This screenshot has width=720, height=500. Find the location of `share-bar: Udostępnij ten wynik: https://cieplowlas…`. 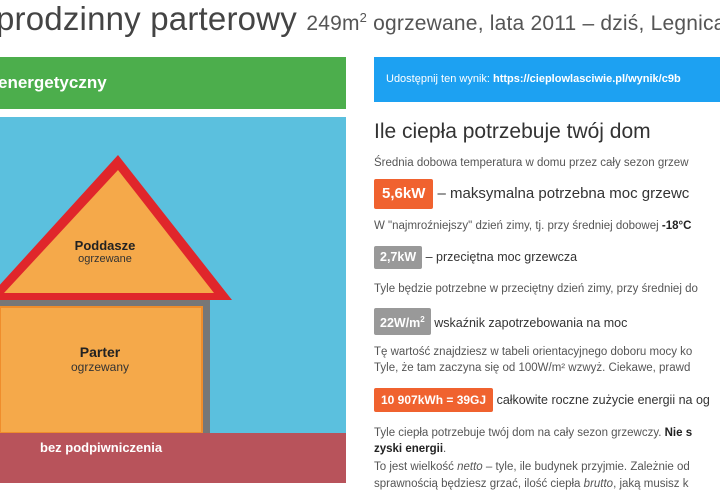

share-bar: Udostępnij ten wynik: https://cieplowlas… is located at coordinates (547, 79).